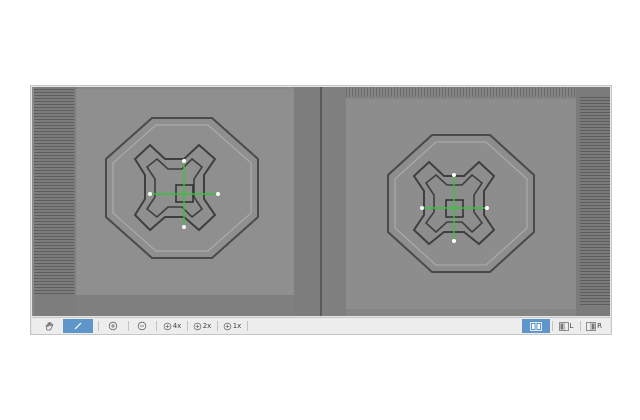  What do you see at coordinates (237, 326) in the screenshot?
I see `zoom-1x-label: 1x` at bounding box center [237, 326].